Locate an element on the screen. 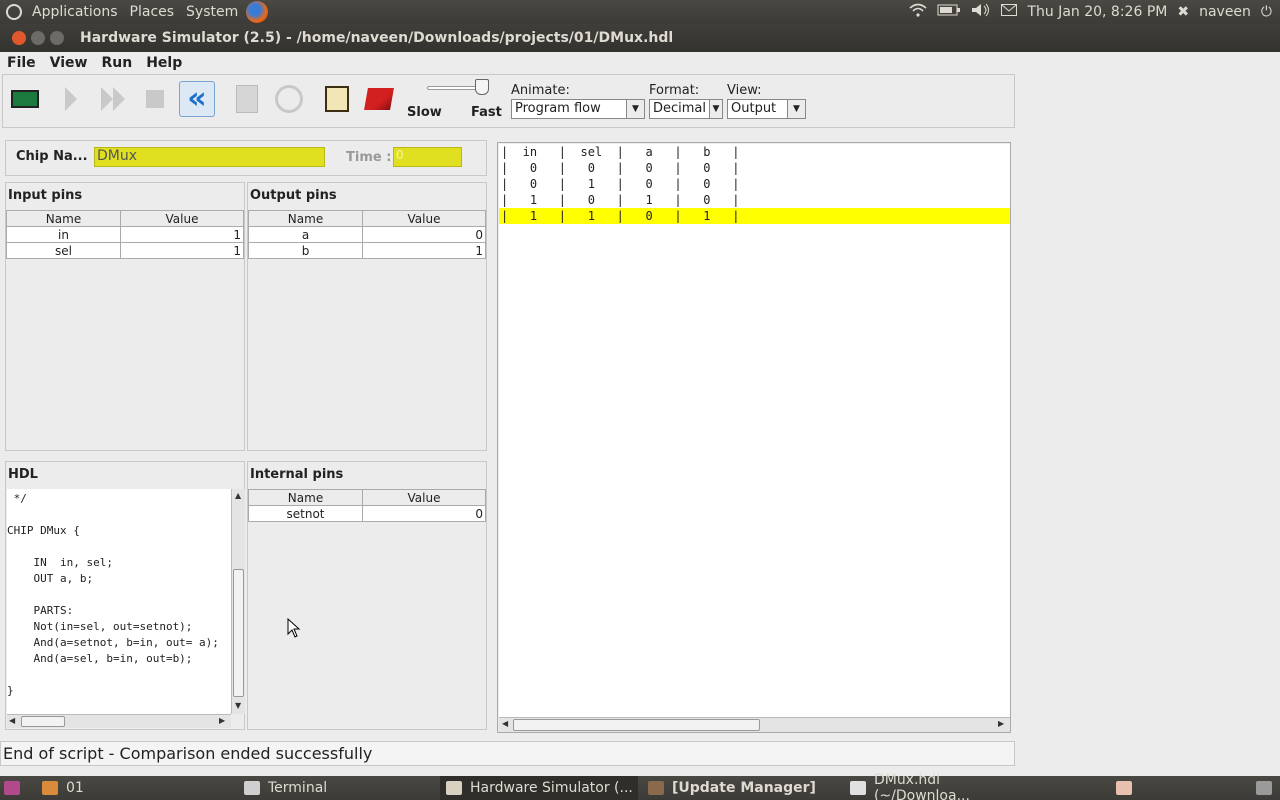 This screenshot has width=1280, height=800. table-row: in 1 is located at coordinates (125, 234).